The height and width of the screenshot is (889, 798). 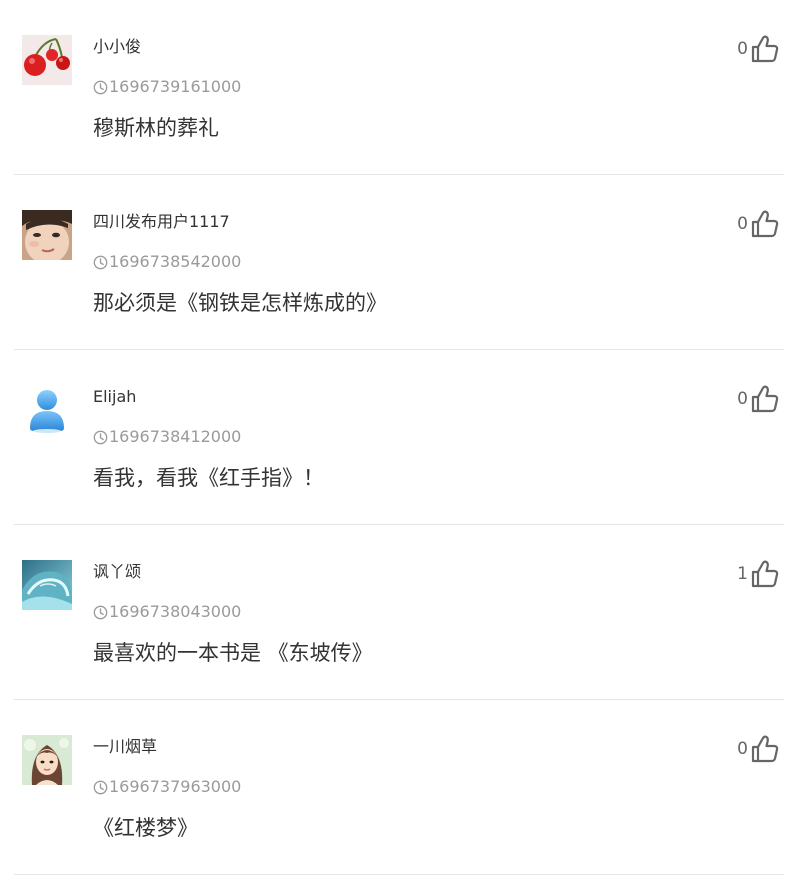 What do you see at coordinates (175, 786) in the screenshot?
I see `timestamp-value: 1696737963000` at bounding box center [175, 786].